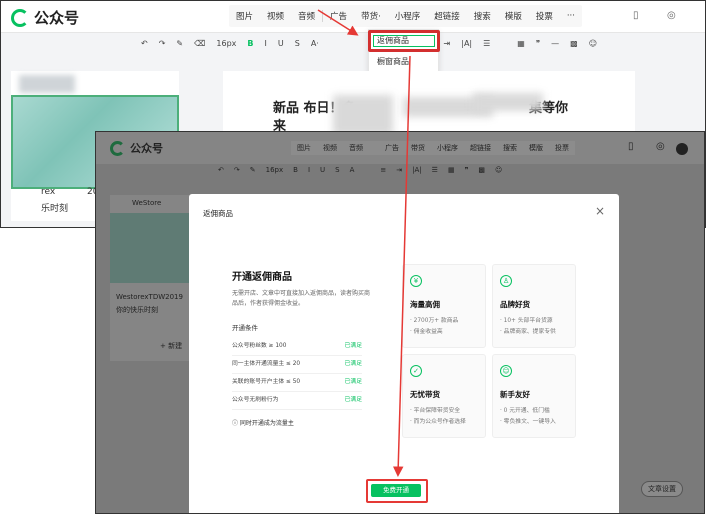  Describe the element at coordinates (149, 297) in the screenshot. I see `card-title-line1: WestorexTDW2019` at that location.